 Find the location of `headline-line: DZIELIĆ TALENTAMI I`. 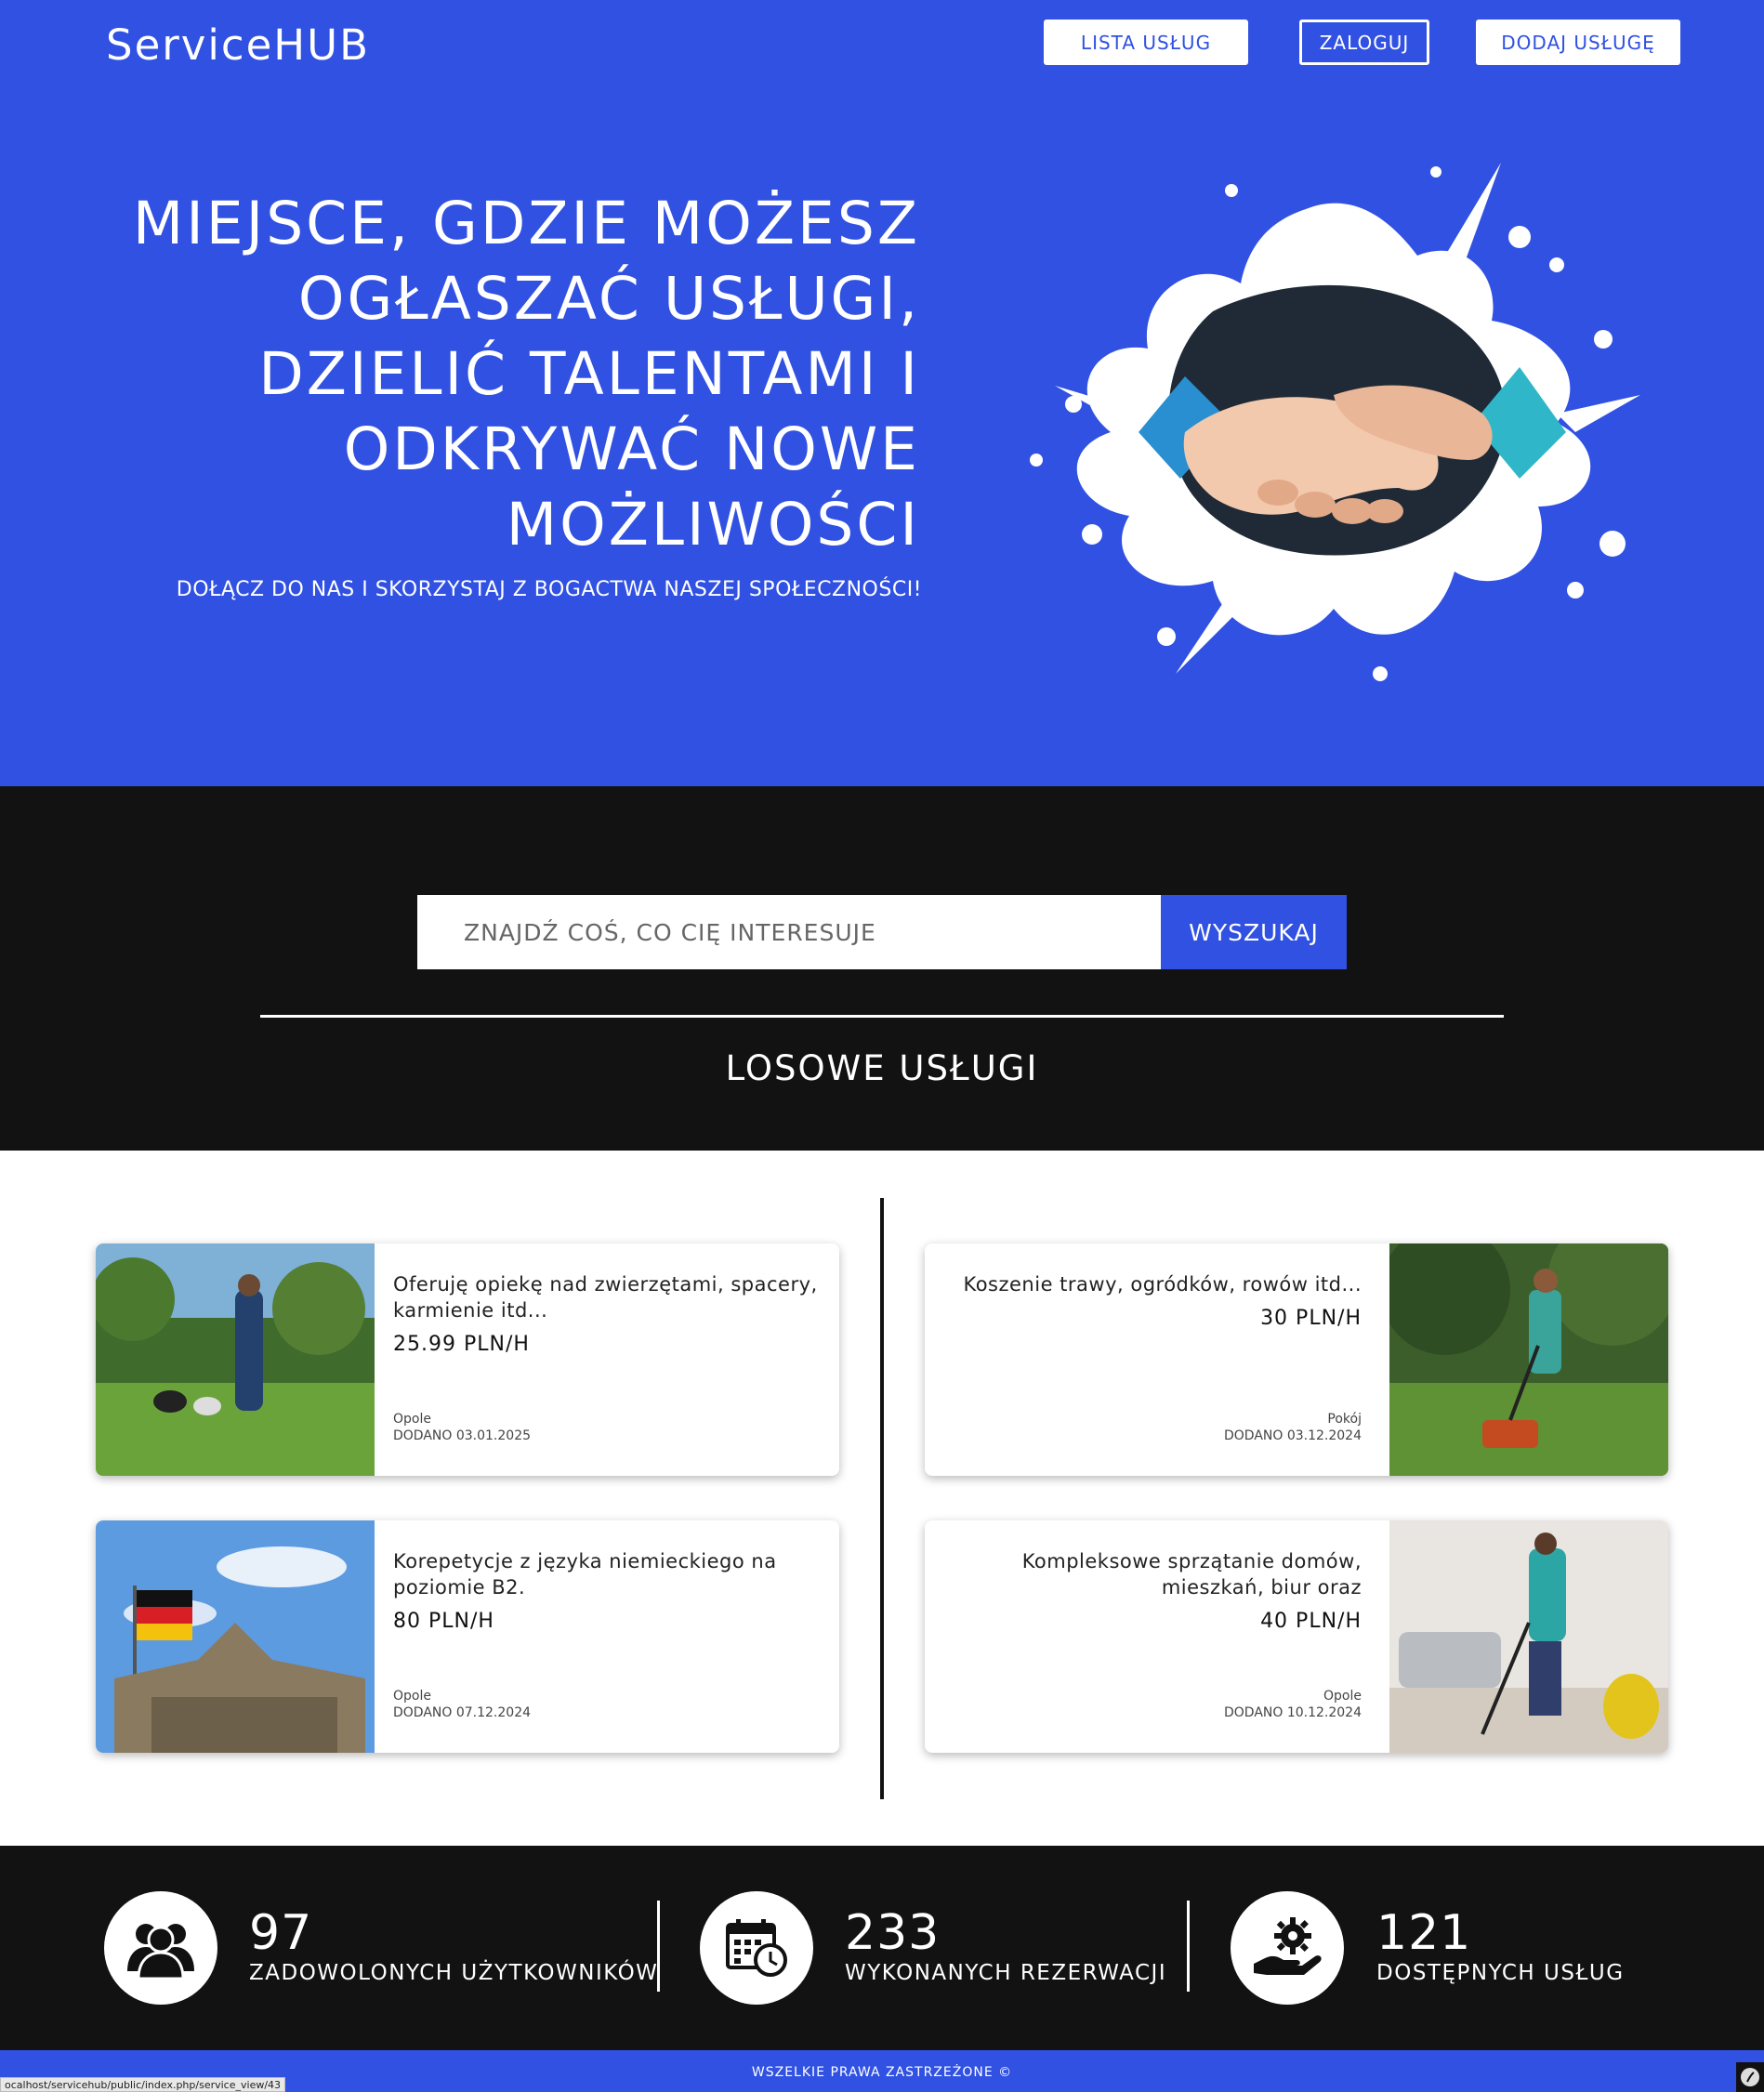

headline-line: DZIELIĆ TALENTAMI I is located at coordinates (589, 374).